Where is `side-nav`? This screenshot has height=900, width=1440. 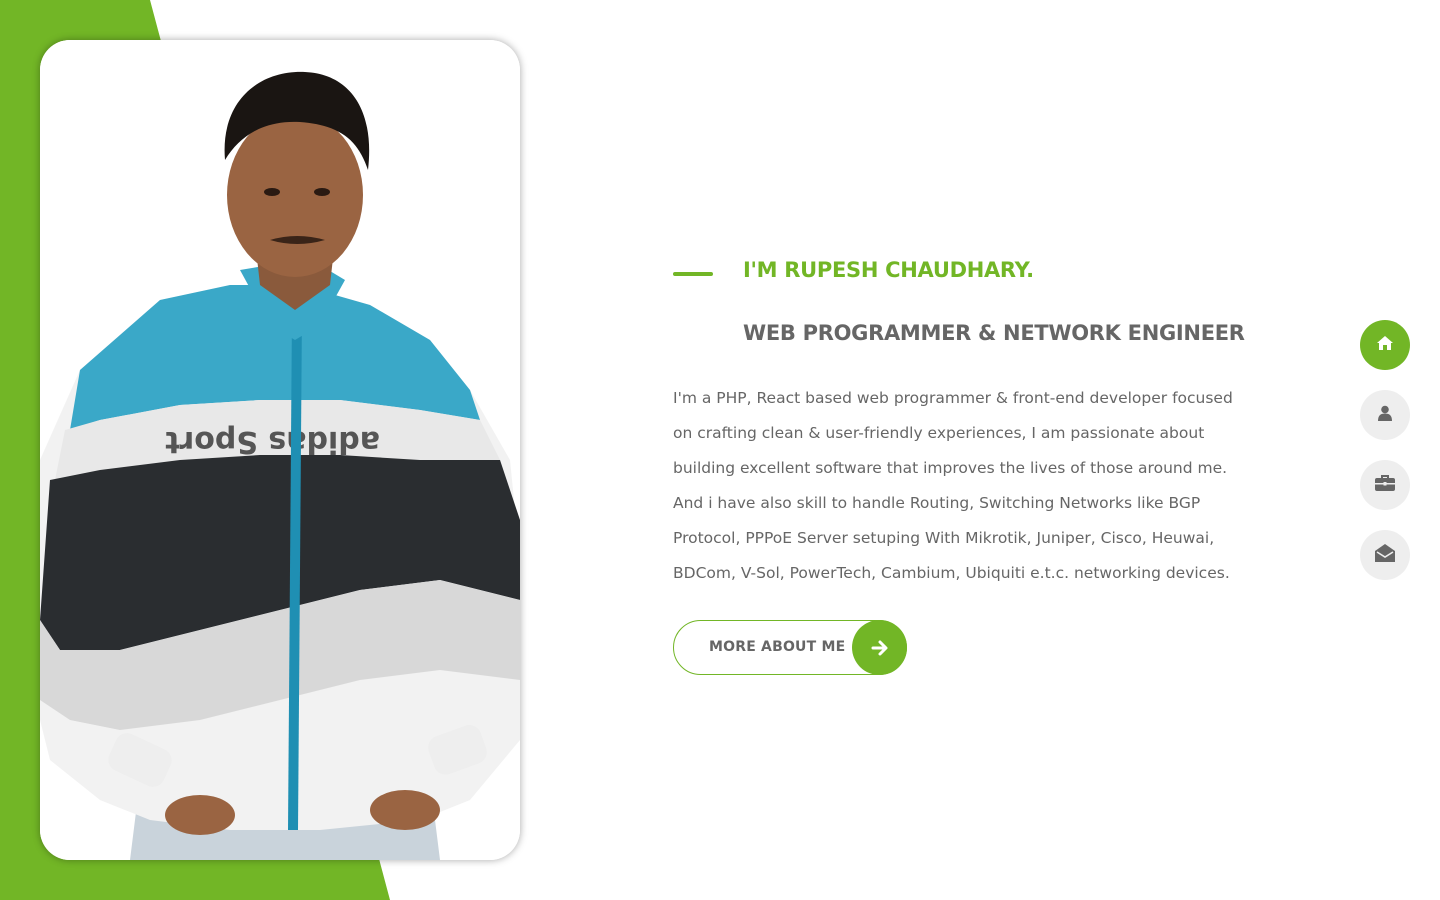
side-nav is located at coordinates (1385, 460).